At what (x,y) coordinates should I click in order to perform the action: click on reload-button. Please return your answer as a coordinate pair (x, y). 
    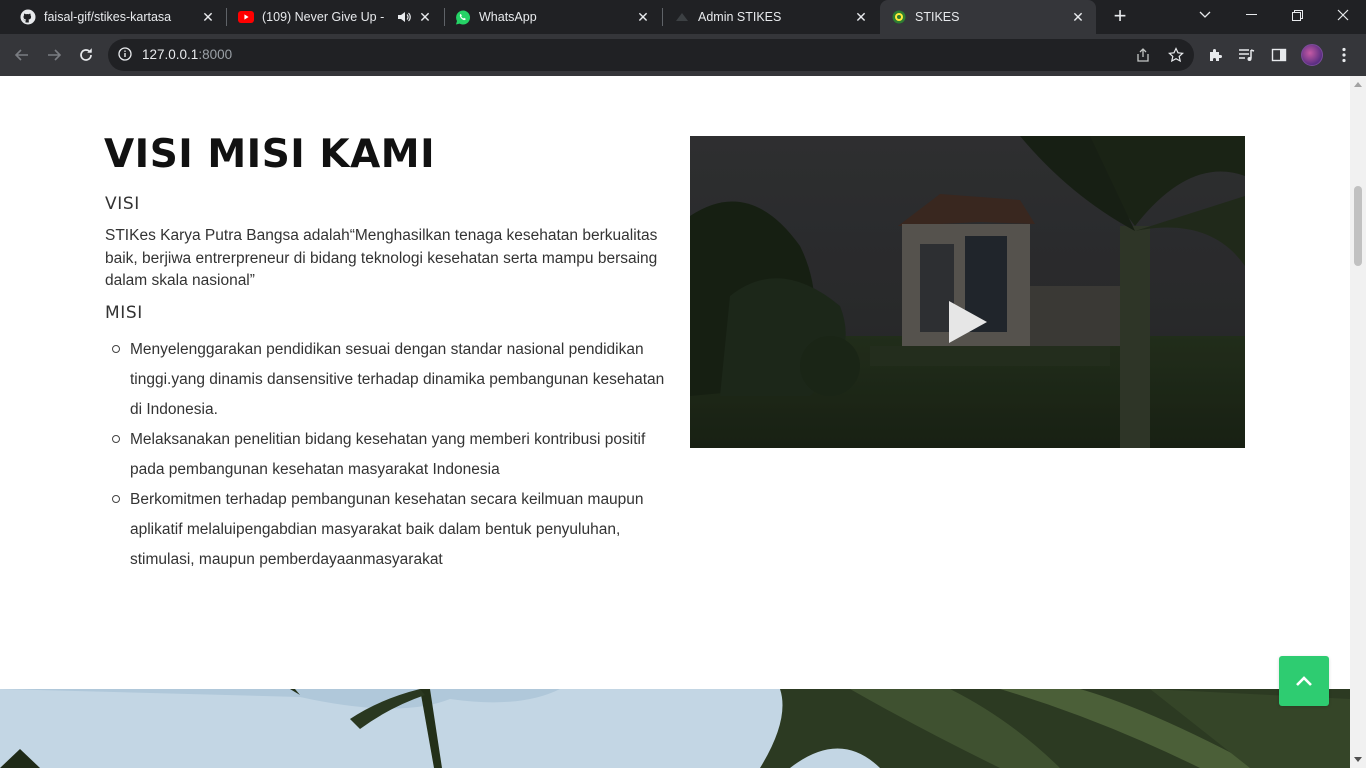
    Looking at the image, I should click on (86, 55).